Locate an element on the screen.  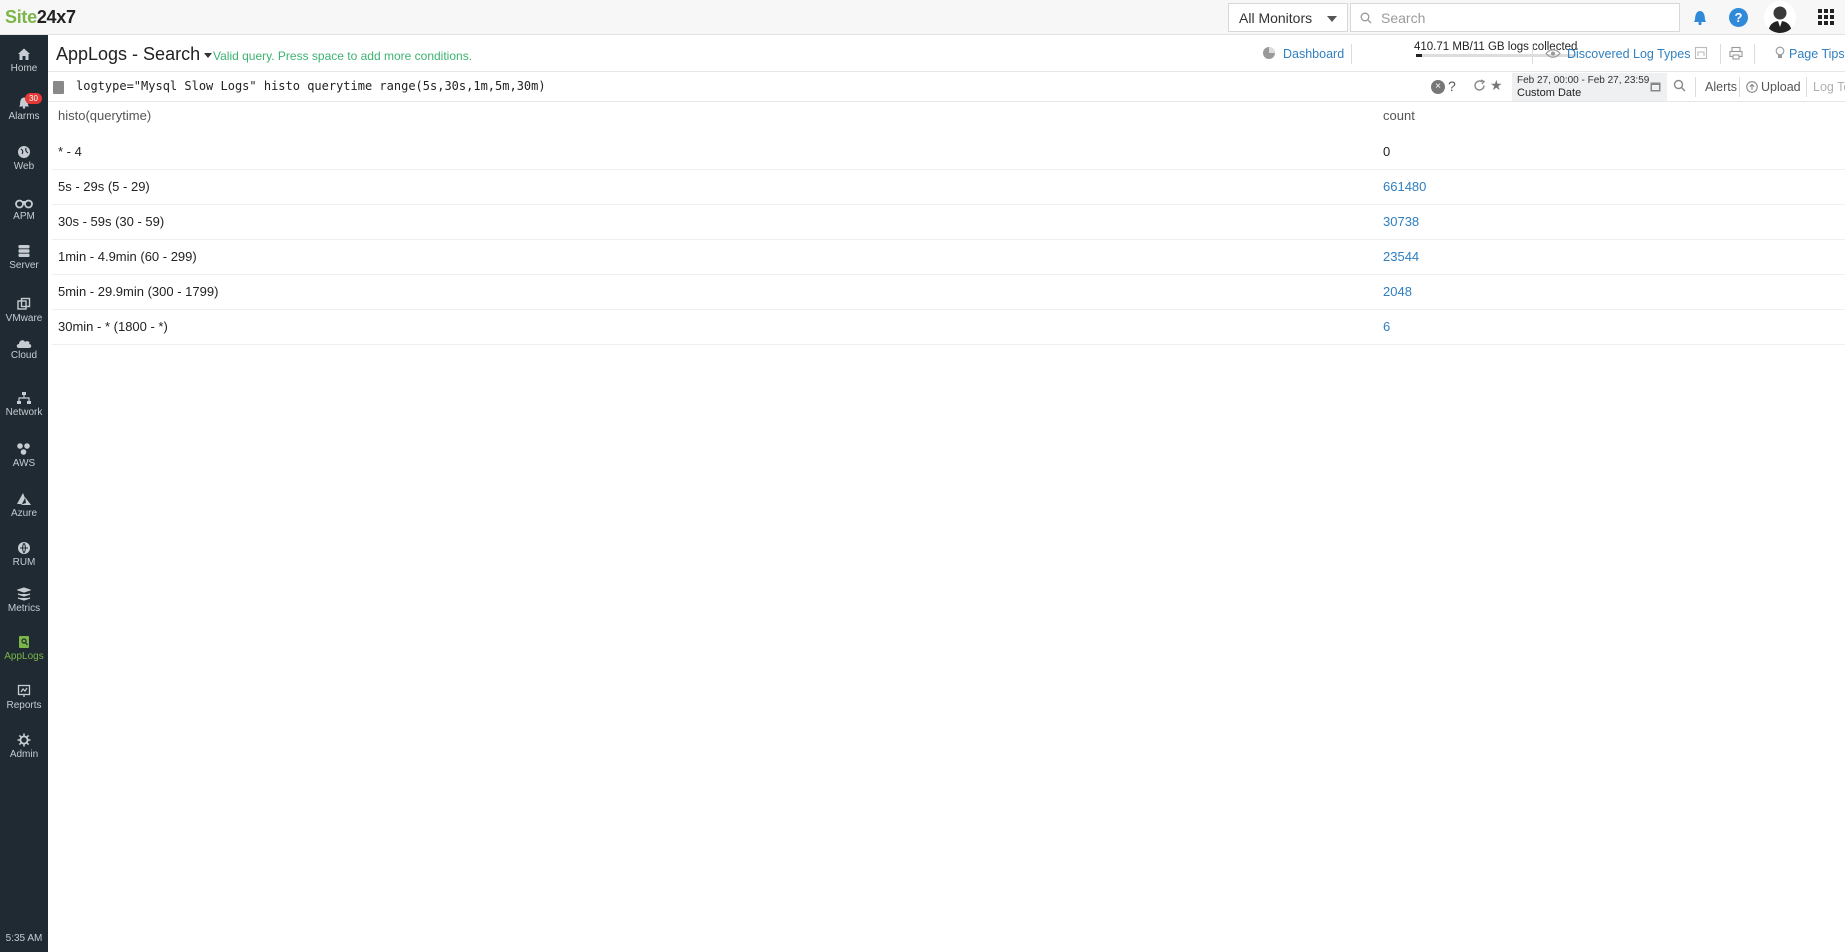
sidebar-item-label: AppLogs is located at coordinates (24, 656).